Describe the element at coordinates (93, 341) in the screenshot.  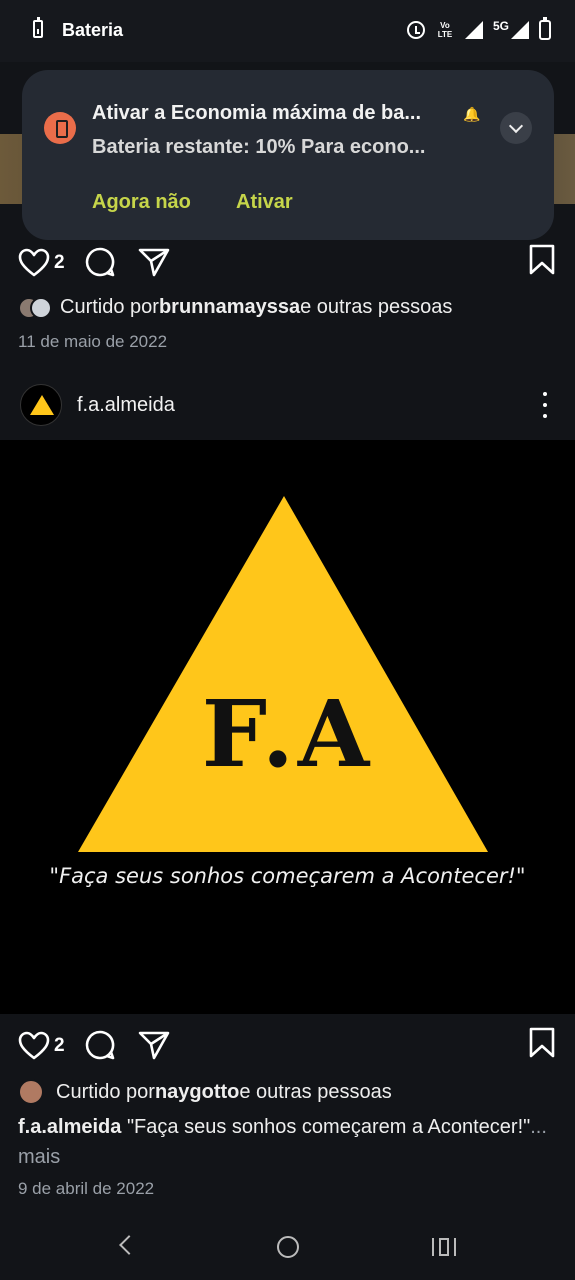
I see `post-date: 11 de maio de 2022` at that location.